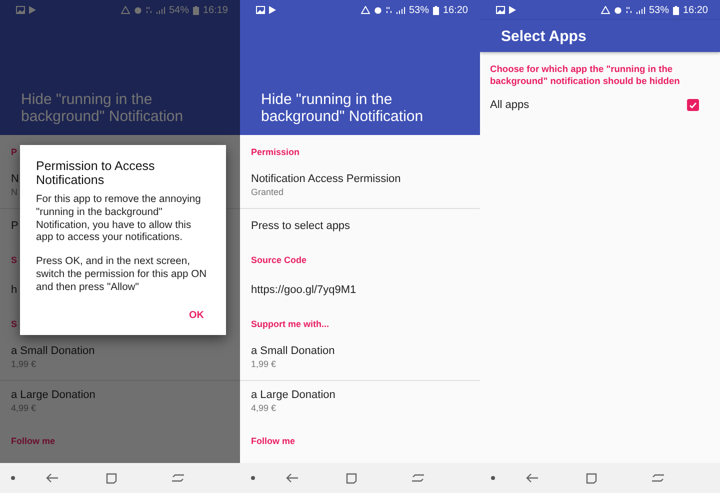  Describe the element at coordinates (360, 290) in the screenshot. I see `preference-item: https://goo.gl/7yq9M1` at that location.